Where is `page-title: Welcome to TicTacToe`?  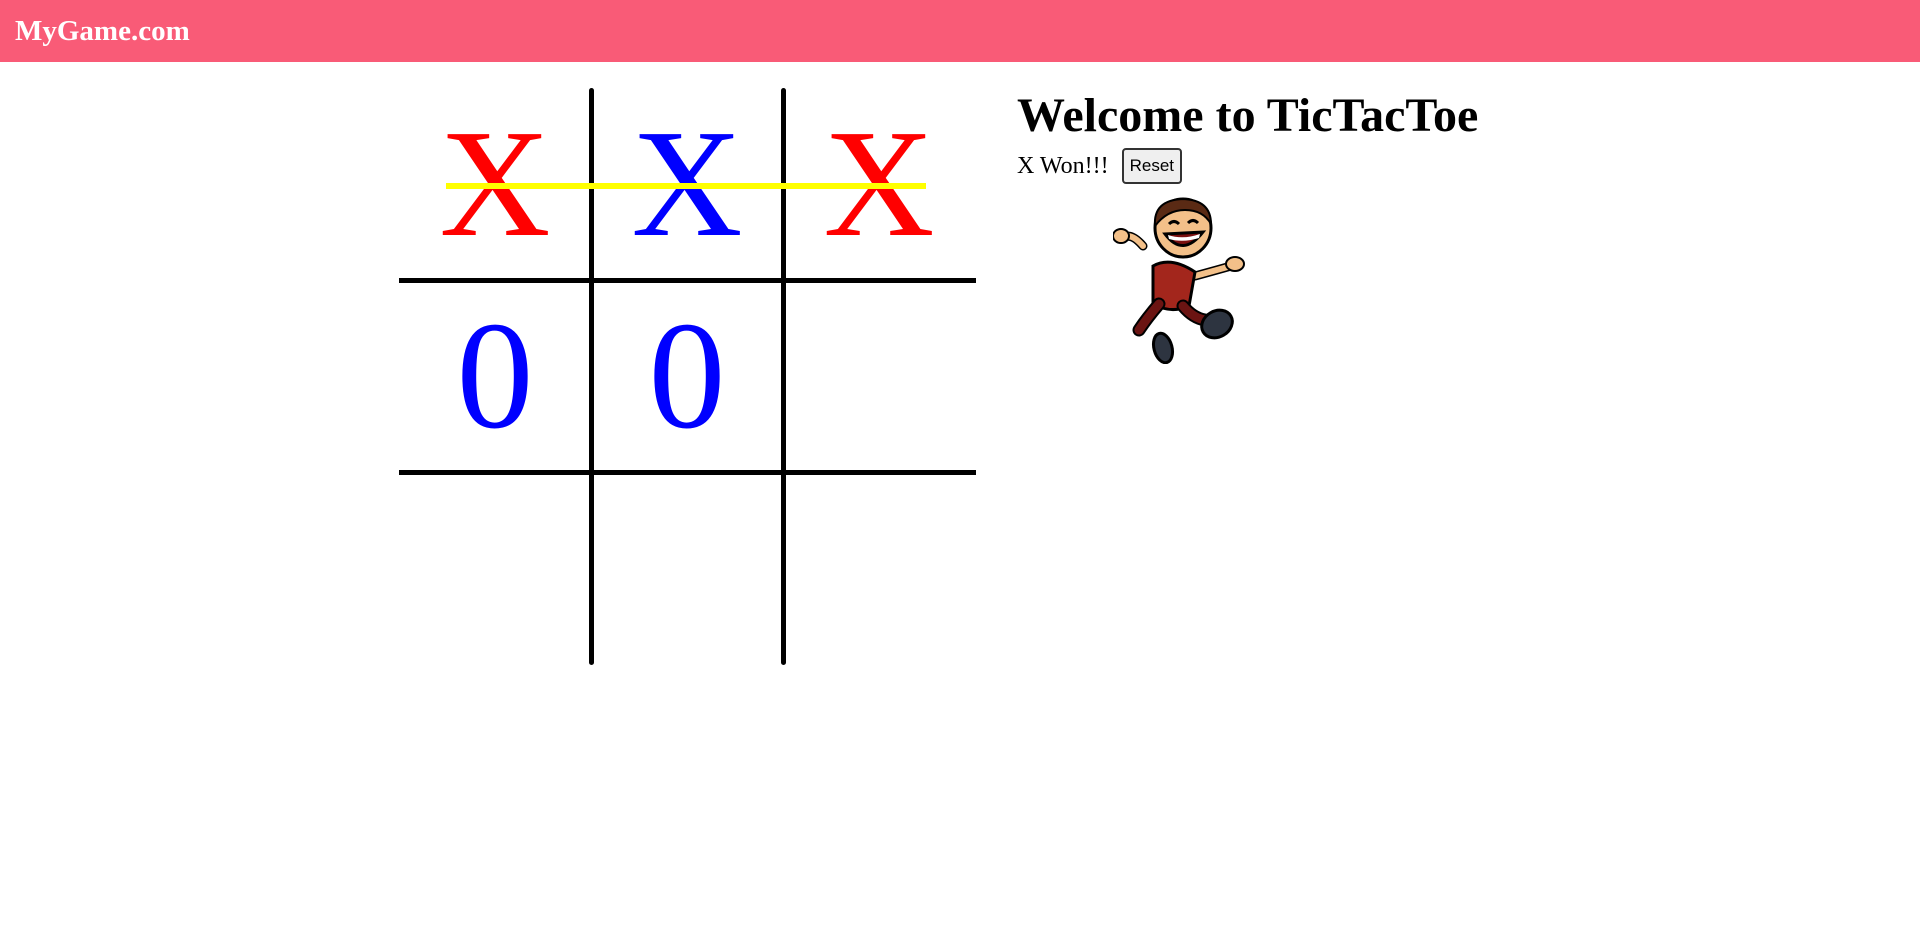 page-title: Welcome to TicTacToe is located at coordinates (1248, 115).